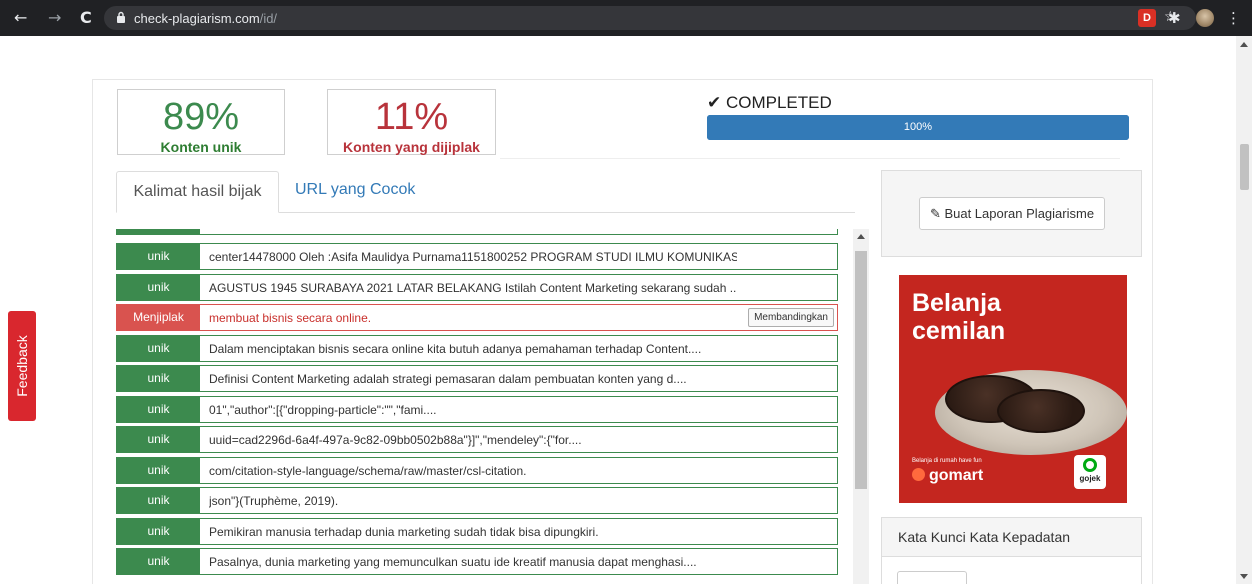 Image resolution: width=1252 pixels, height=584 pixels. What do you see at coordinates (932, 577) in the screenshot?
I see `keyword-input` at bounding box center [932, 577].